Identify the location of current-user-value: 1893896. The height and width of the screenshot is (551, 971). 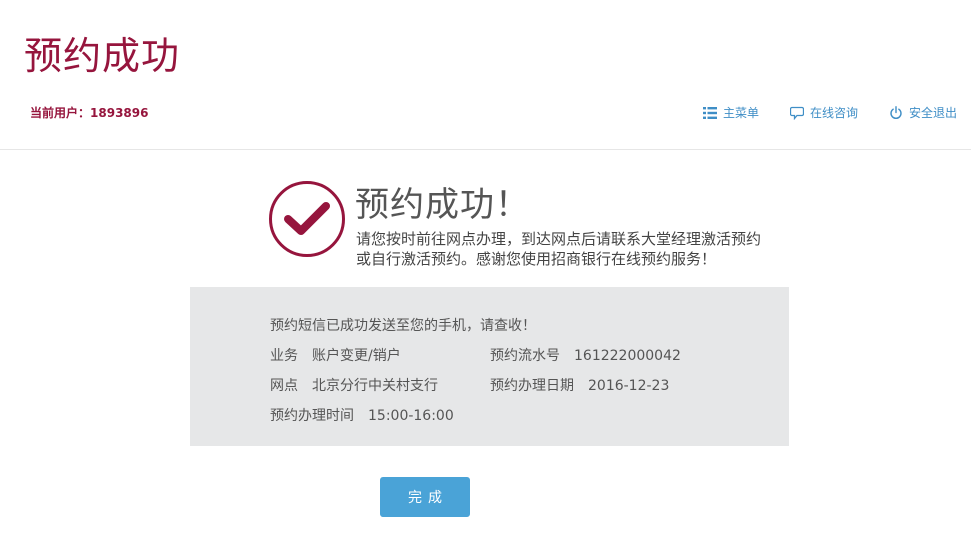
(119, 113).